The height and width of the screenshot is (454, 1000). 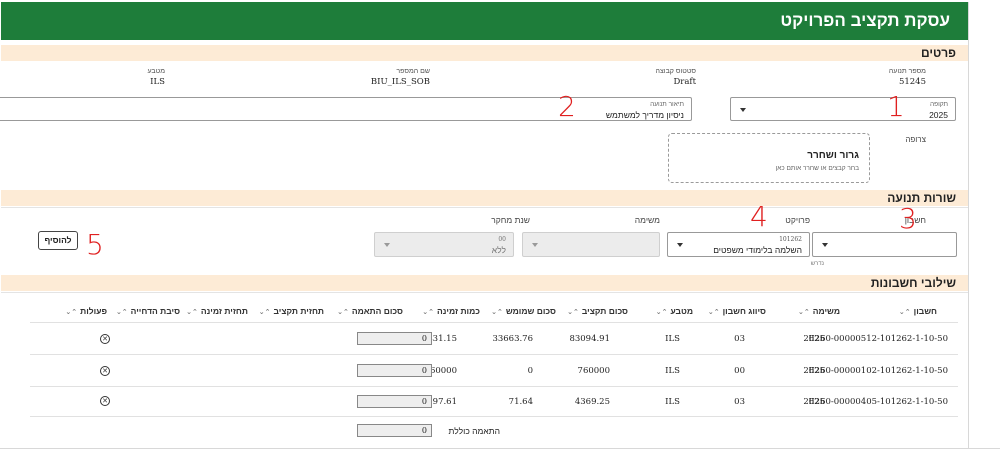 I want to click on col-used: סכום שמומש⌃⌄, so click(x=523, y=311).